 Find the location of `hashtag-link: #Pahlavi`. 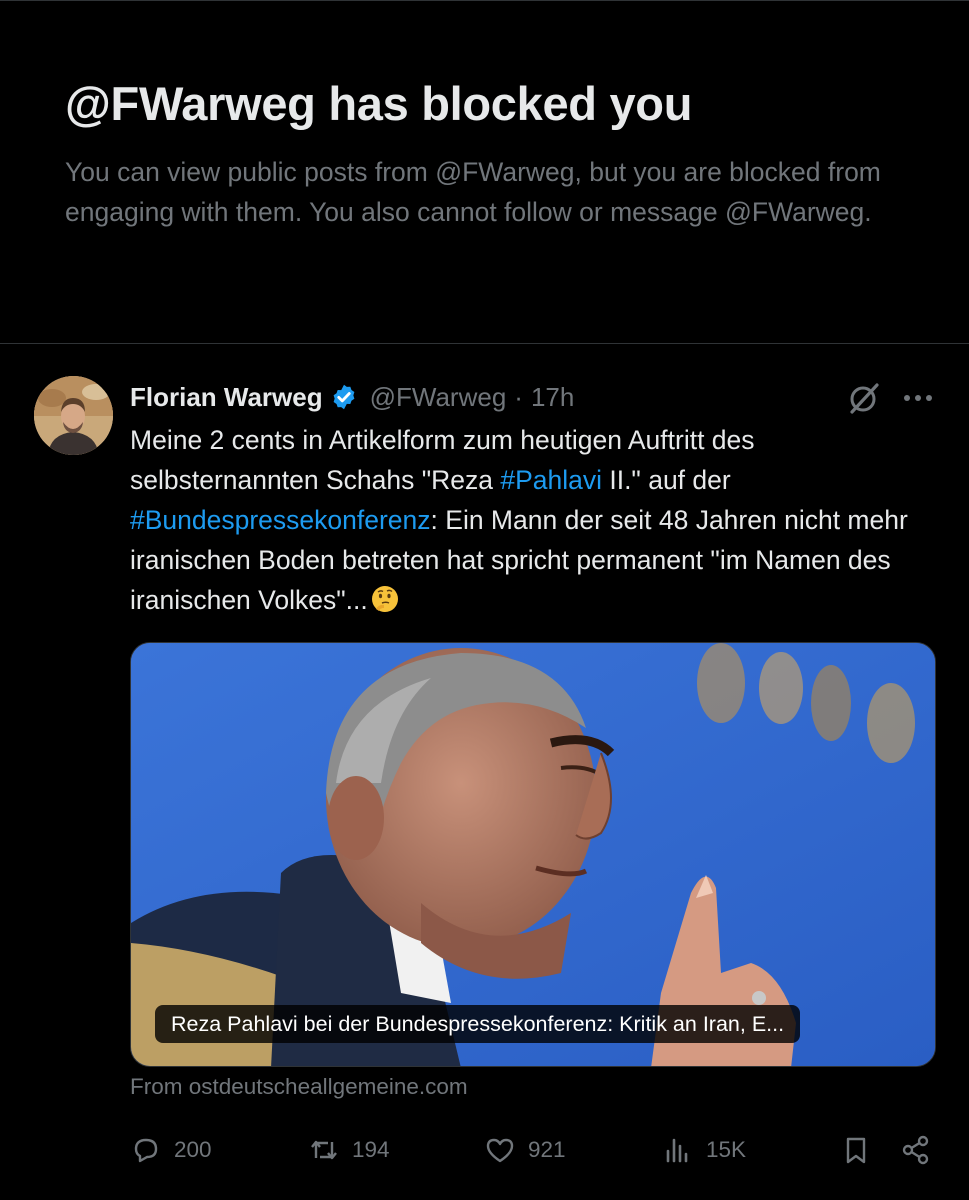

hashtag-link: #Pahlavi is located at coordinates (551, 480).